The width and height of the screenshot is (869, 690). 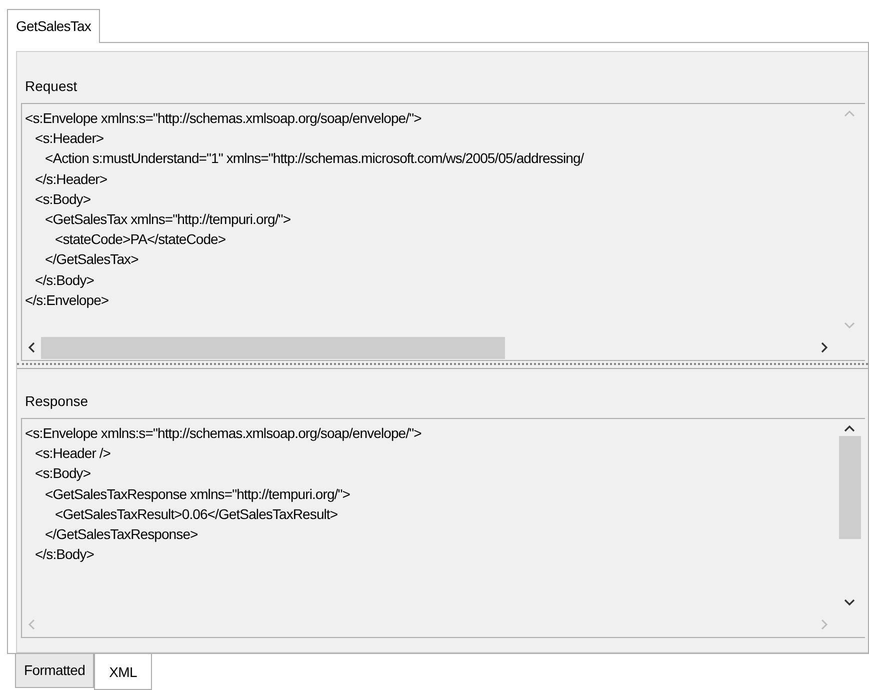 What do you see at coordinates (123, 672) in the screenshot?
I see `tab: XML` at bounding box center [123, 672].